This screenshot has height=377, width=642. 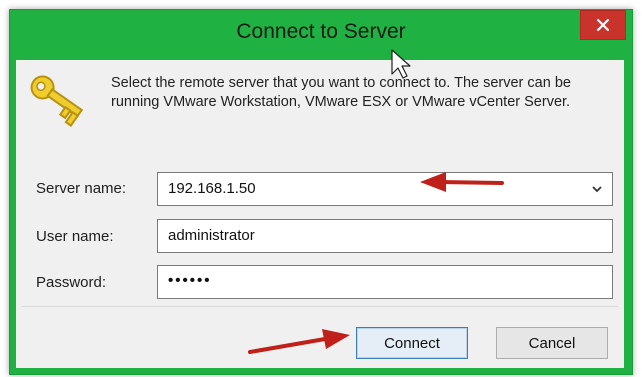 What do you see at coordinates (320, 306) in the screenshot?
I see `separator` at bounding box center [320, 306].